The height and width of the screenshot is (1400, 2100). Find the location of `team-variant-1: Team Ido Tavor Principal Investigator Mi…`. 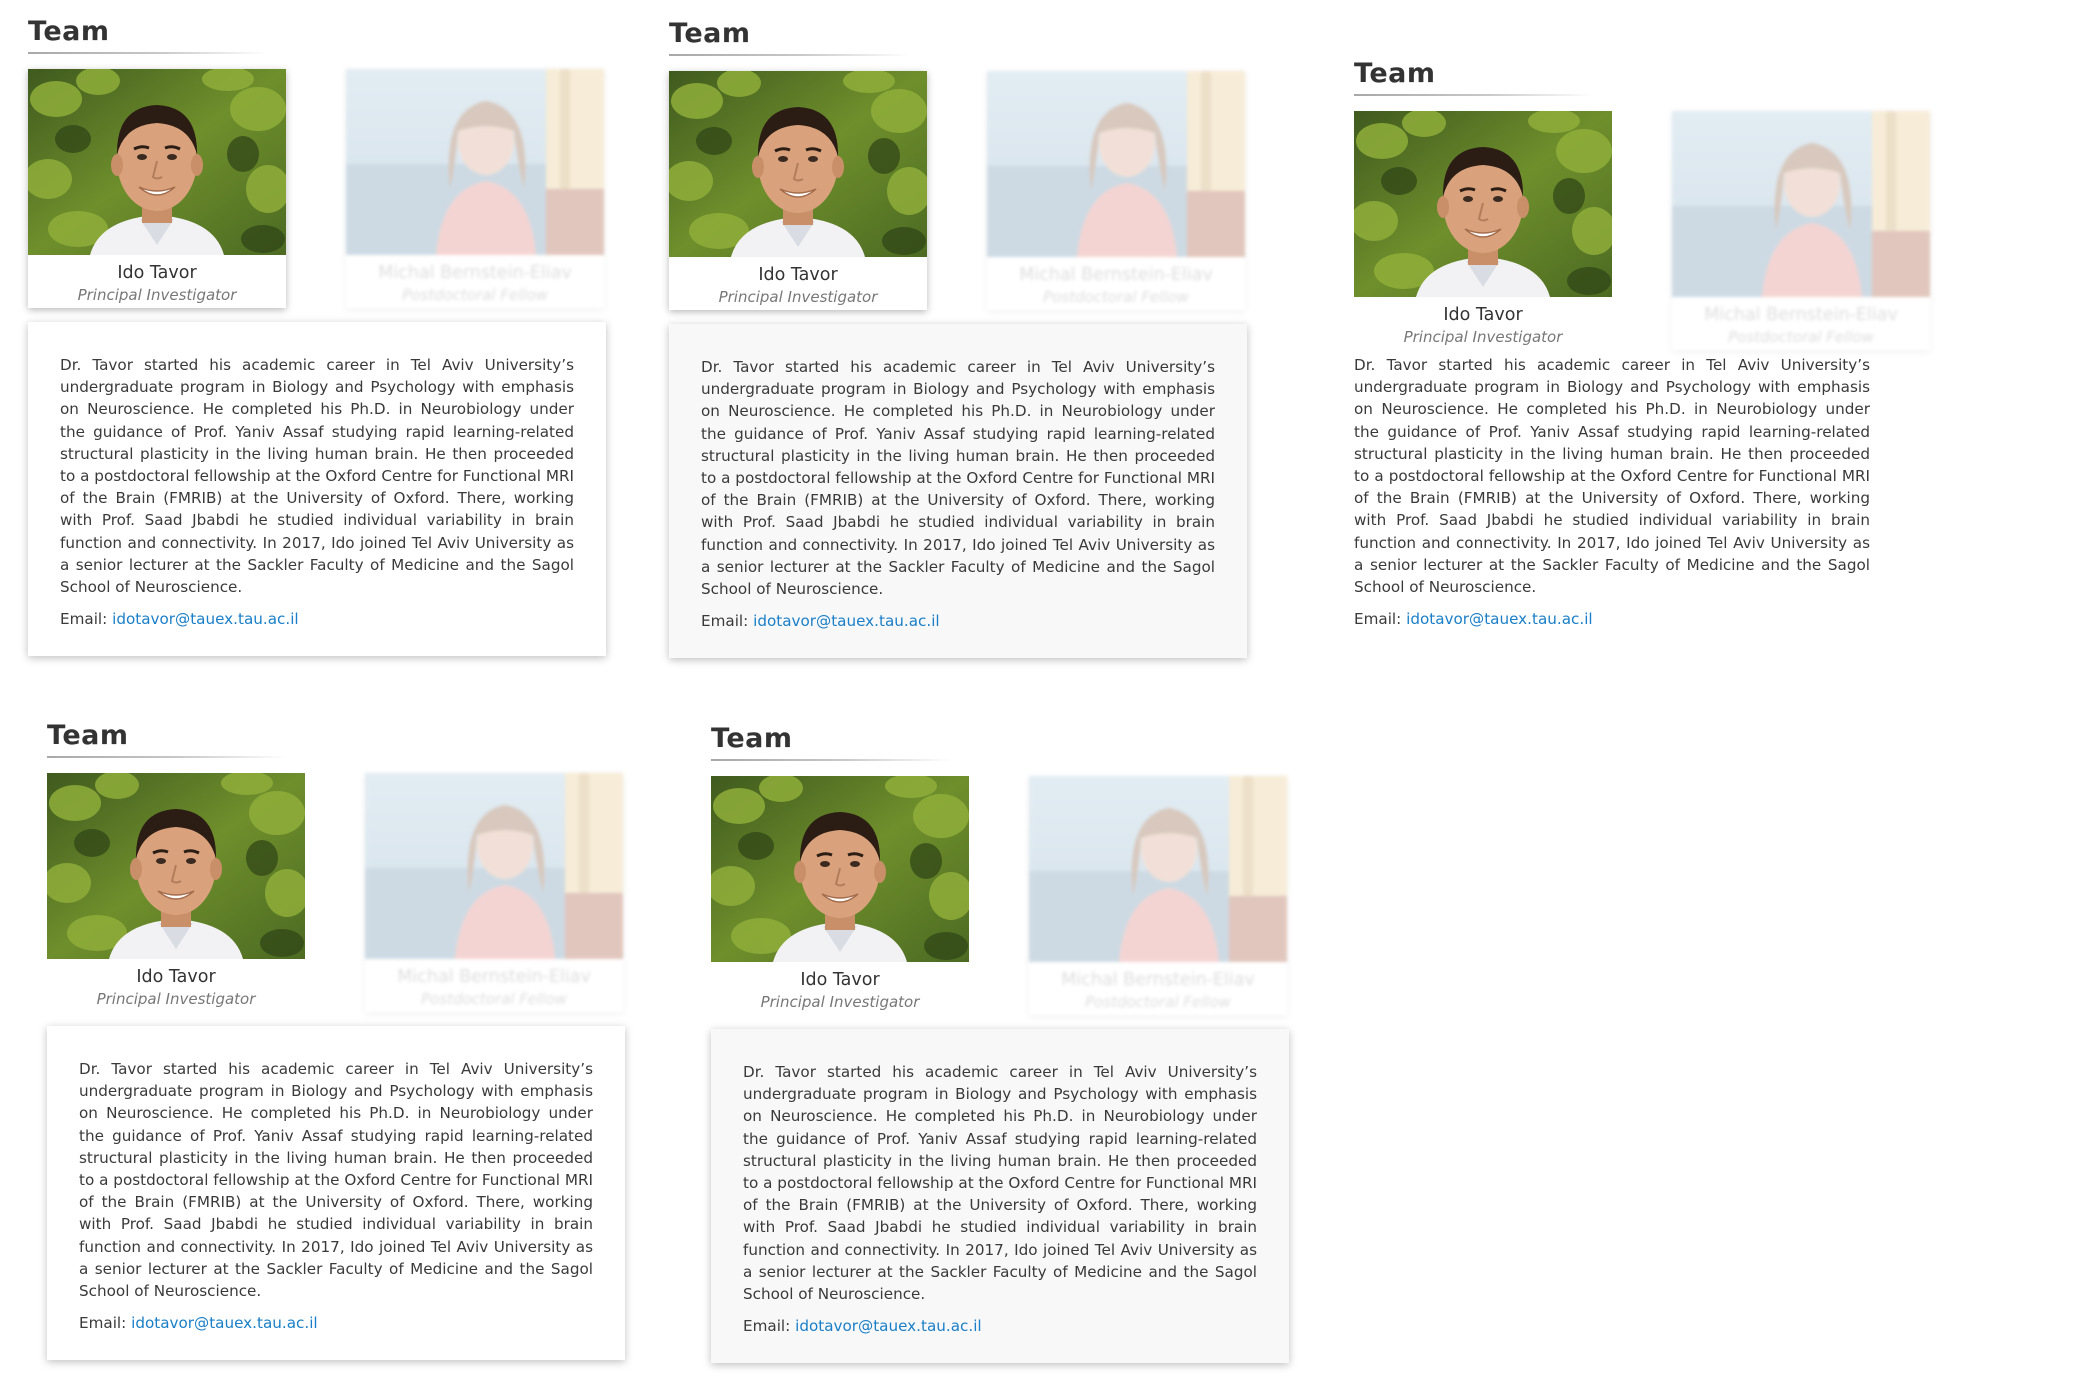

team-variant-1: Team Ido Tavor Principal Investigator Mi… is located at coordinates (328, 356).